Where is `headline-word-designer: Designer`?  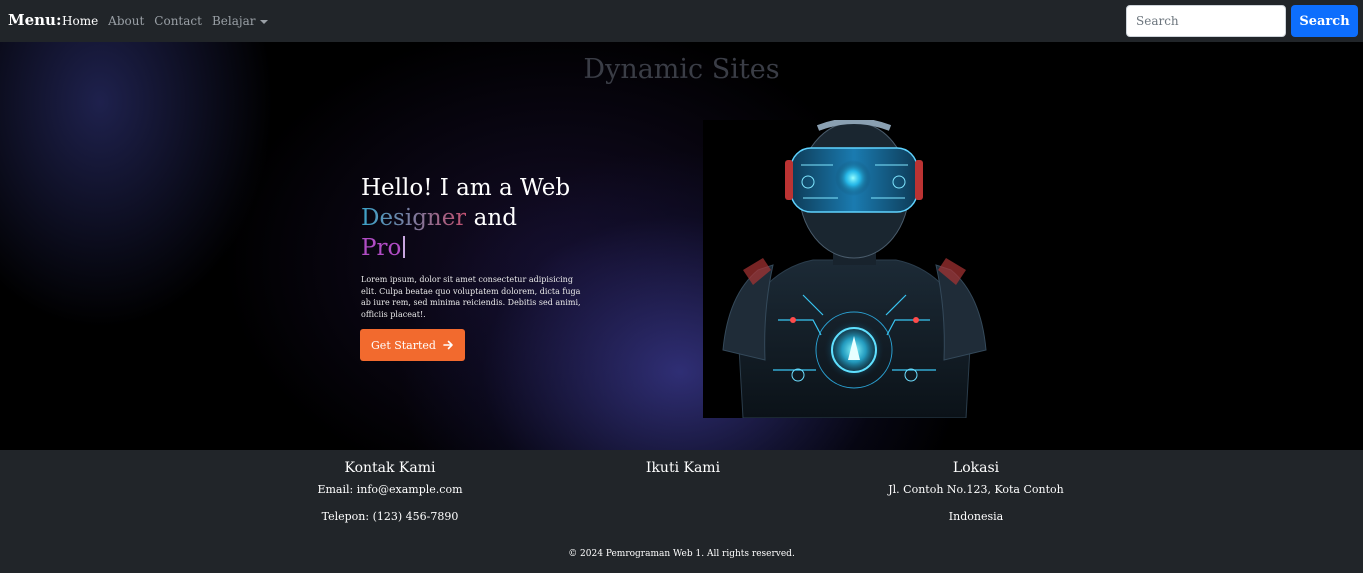 headline-word-designer: Designer is located at coordinates (414, 218).